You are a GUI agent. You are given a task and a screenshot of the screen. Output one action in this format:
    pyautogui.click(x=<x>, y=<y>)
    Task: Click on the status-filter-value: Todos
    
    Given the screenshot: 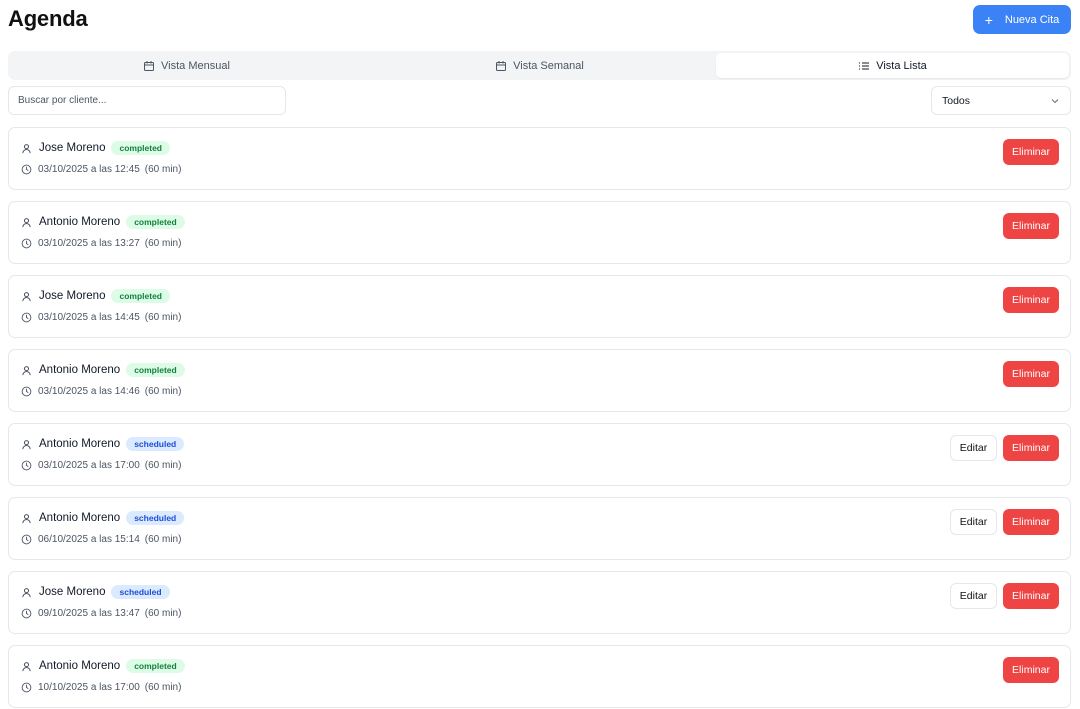 What is the action you would take?
    pyautogui.click(x=956, y=100)
    